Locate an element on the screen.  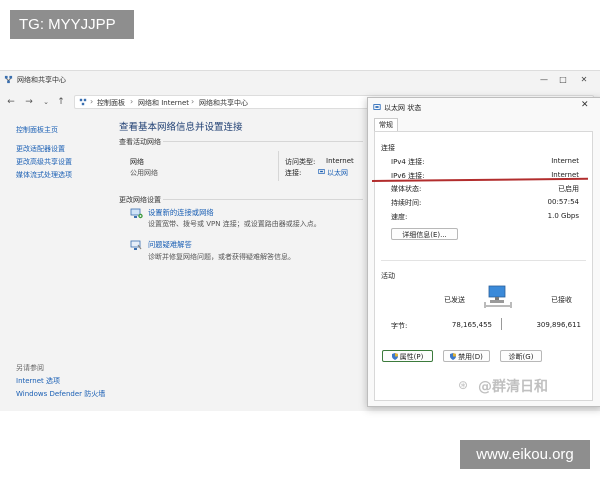
maximize-button: □ is located at coordinates (563, 80).